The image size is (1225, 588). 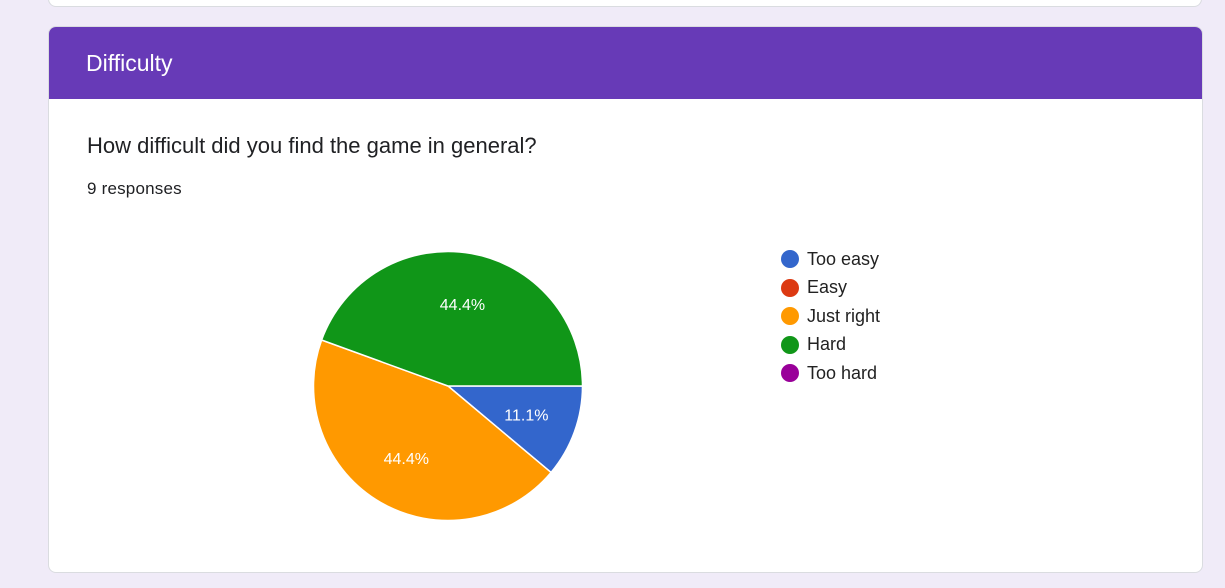 I want to click on pie-label-too-easy: 11.1%, so click(x=526, y=416).